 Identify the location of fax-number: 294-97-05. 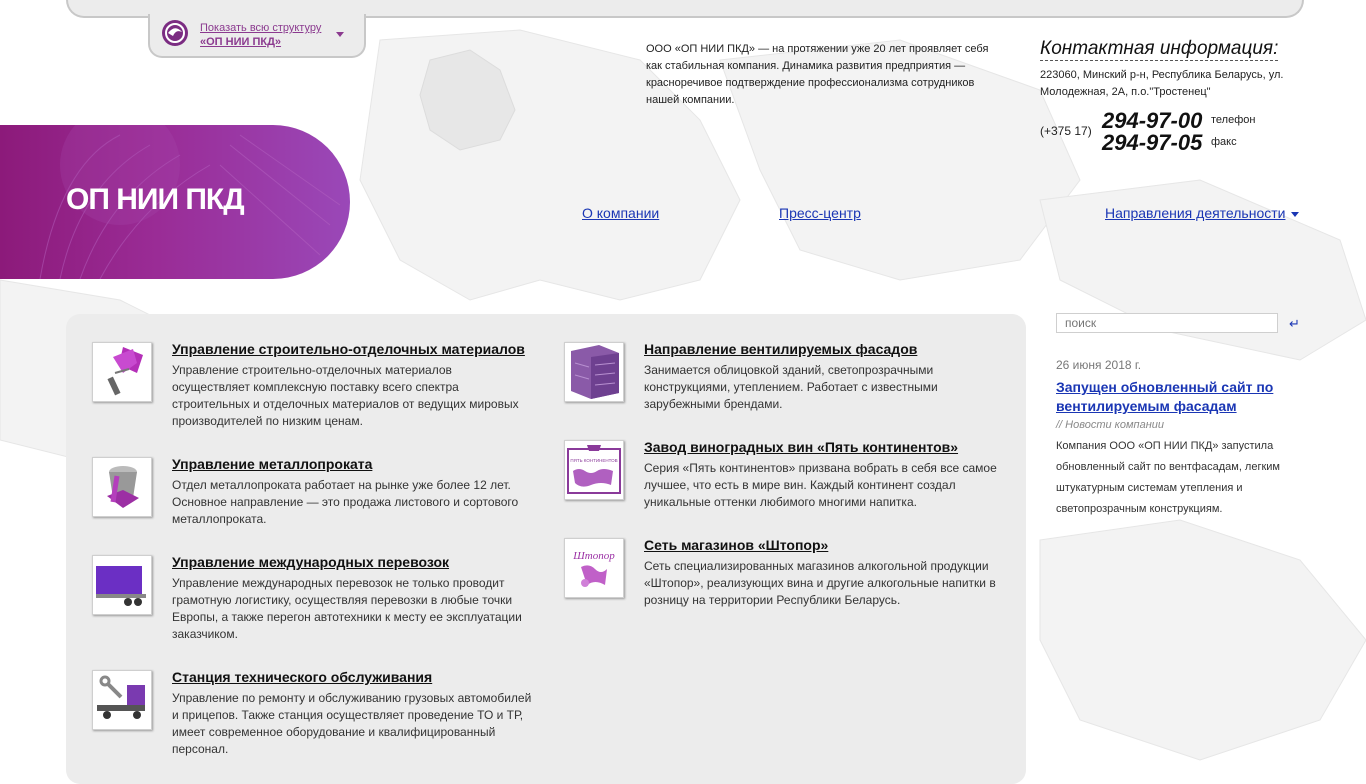
(1152, 142).